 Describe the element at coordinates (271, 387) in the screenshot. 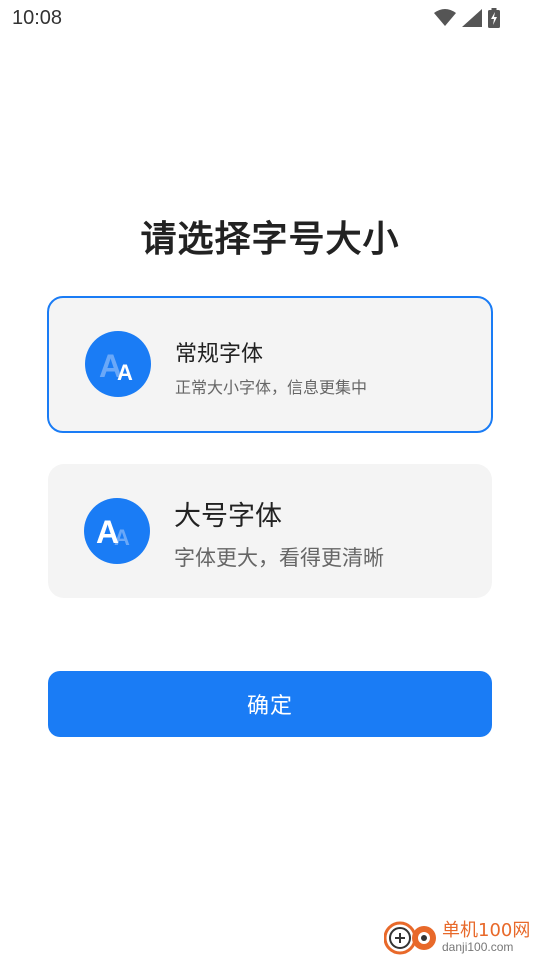

I see `option-description: 正常大小字体，信息更集中` at that location.